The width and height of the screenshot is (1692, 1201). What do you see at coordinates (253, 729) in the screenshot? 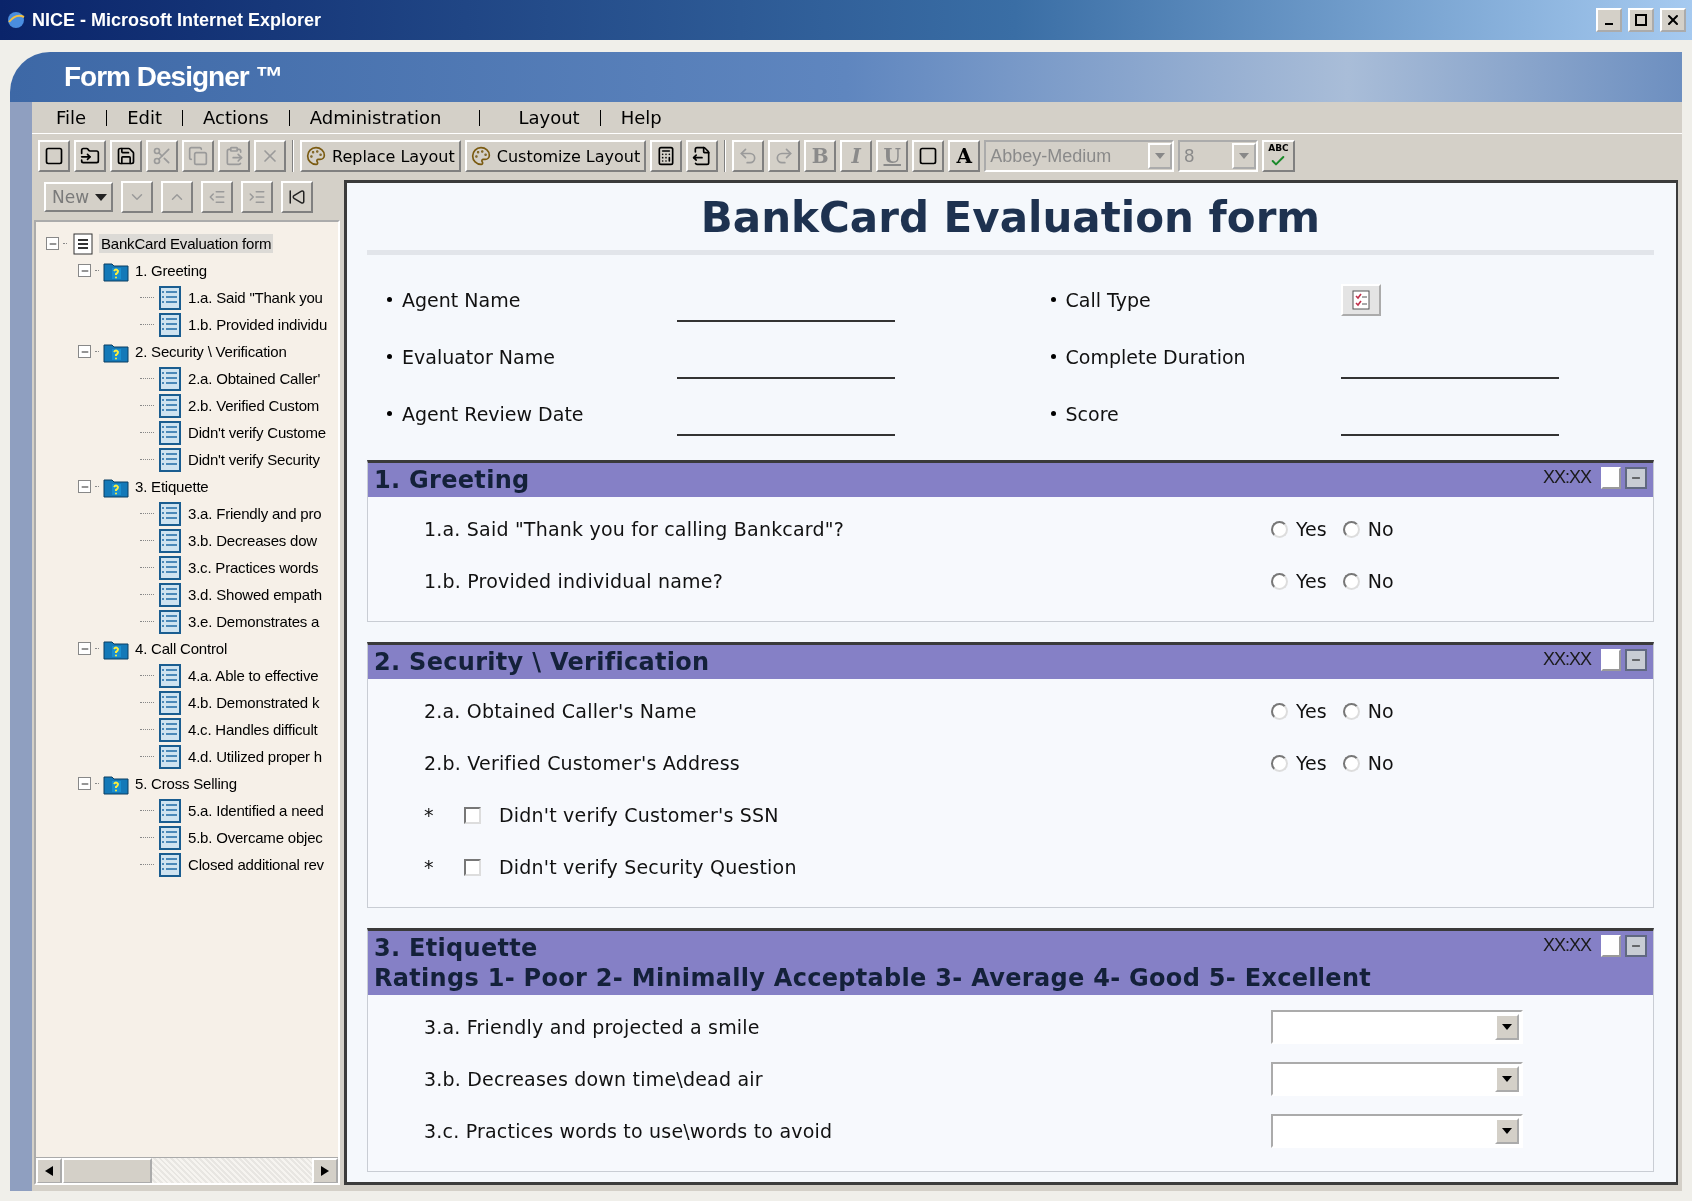
I see `tree-item: 4.c. Handles difficult` at bounding box center [253, 729].